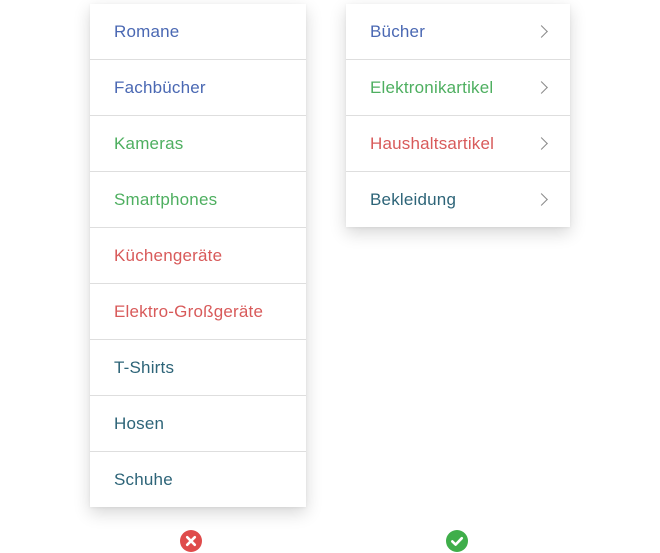 This screenshot has width=660, height=553. Describe the element at coordinates (198, 424) in the screenshot. I see `menu-item-hosen: Hosen` at that location.